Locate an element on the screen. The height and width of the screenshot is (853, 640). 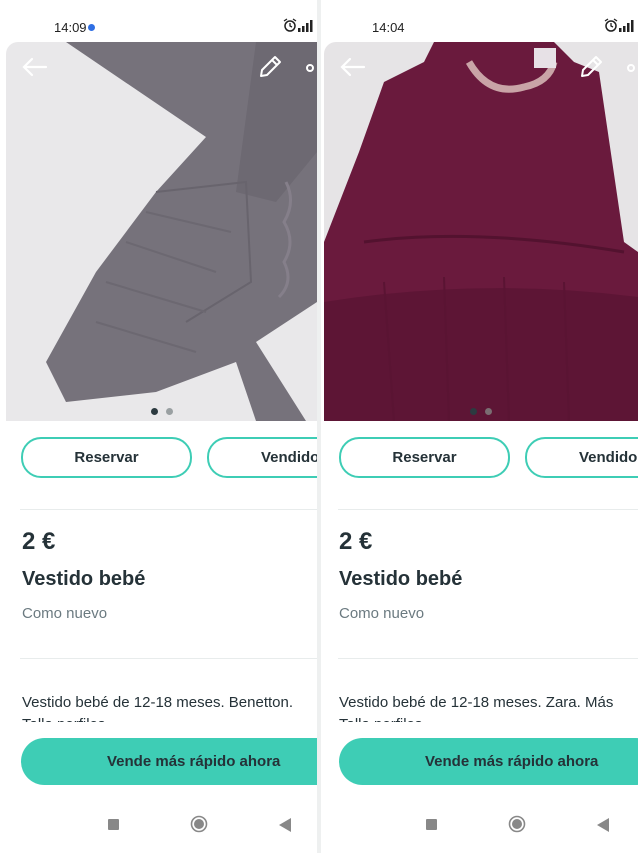
product-description: Vestido bebé de 12-18 meses. Zara. Más is located at coordinates (476, 702).